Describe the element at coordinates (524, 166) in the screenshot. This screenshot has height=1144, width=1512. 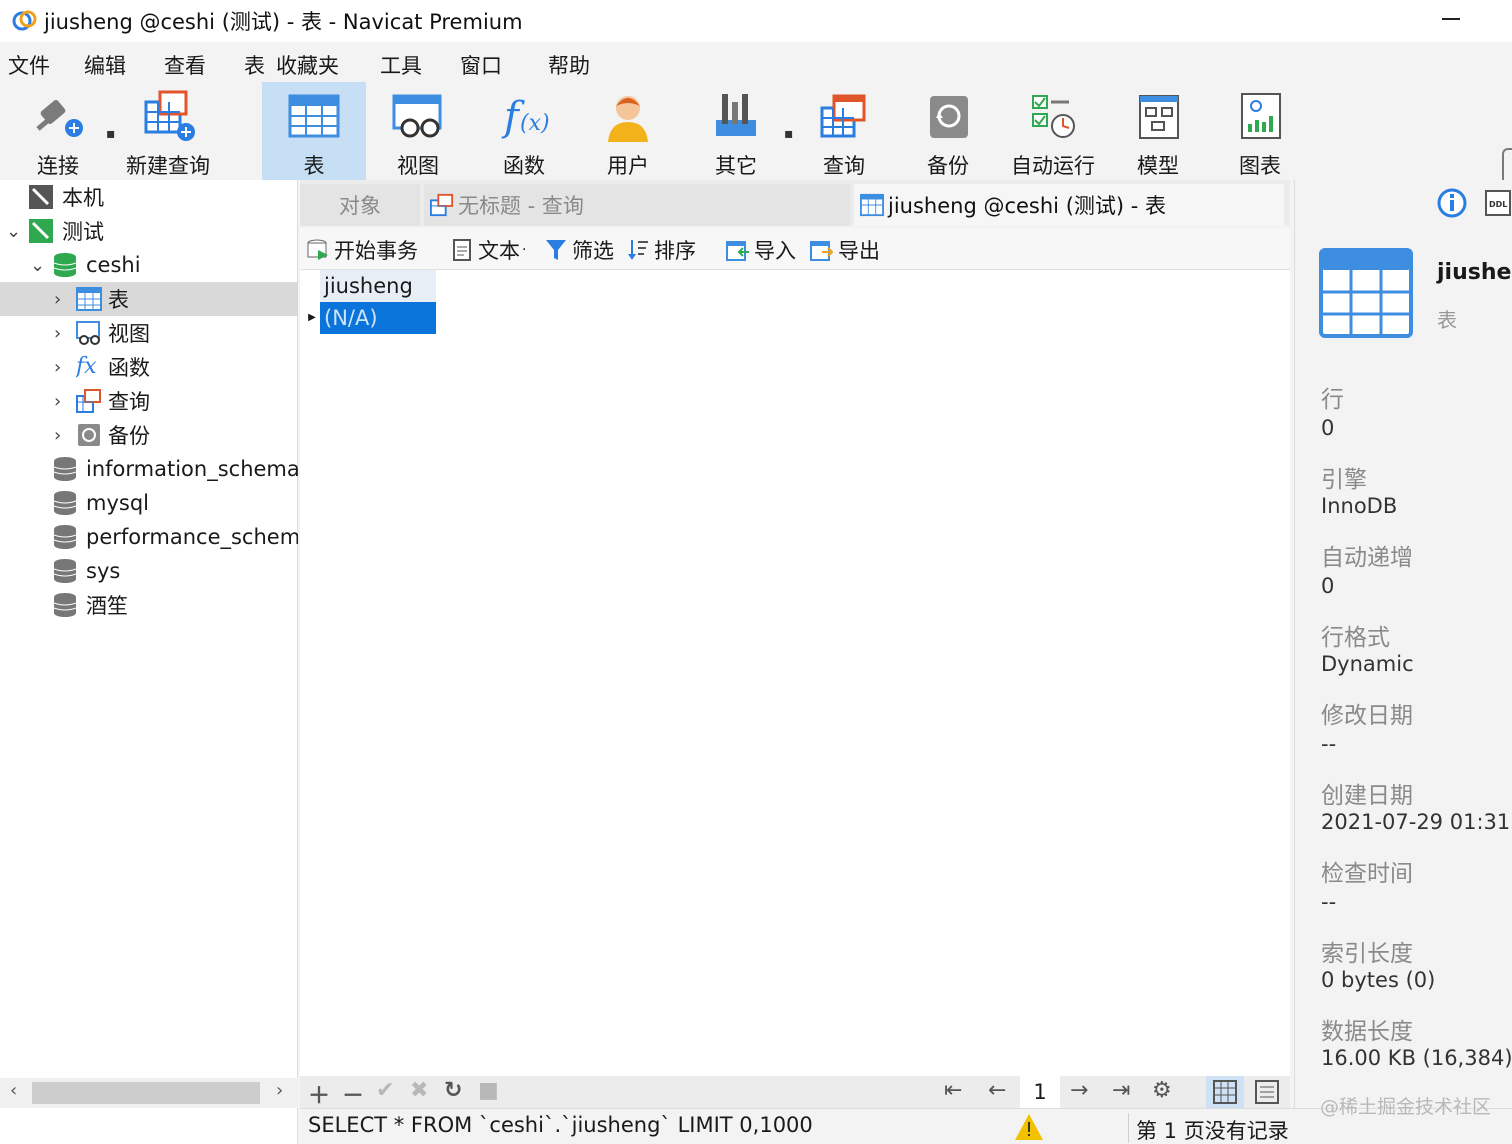
I see `function-label: 函数` at that location.